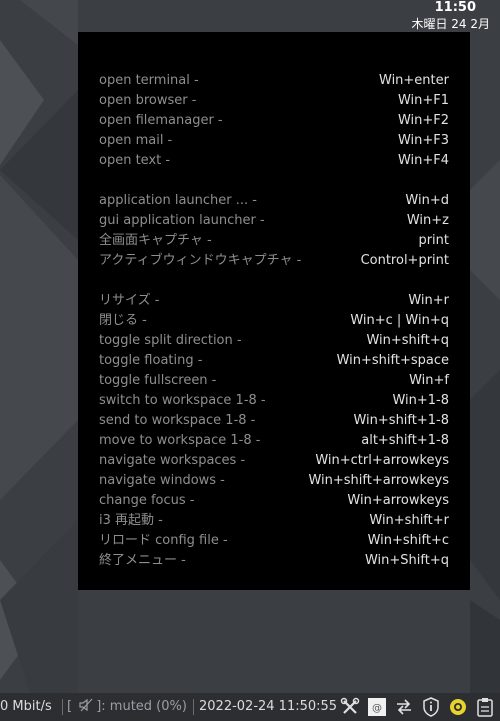 This screenshot has width=500, height=721. Describe the element at coordinates (86, 705) in the screenshot. I see `muted-speaker-icon` at that location.